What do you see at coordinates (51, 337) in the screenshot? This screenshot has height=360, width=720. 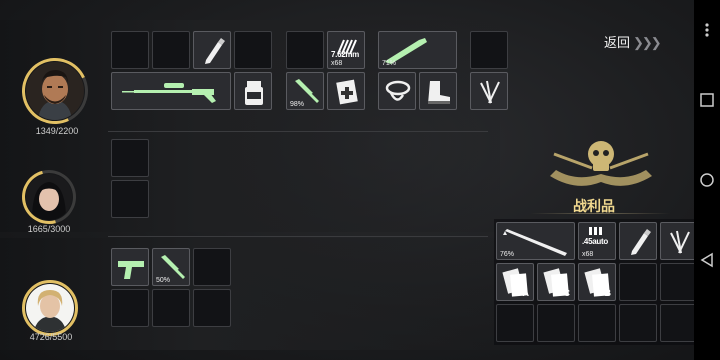 I see `hp-text: 4726/5500` at bounding box center [51, 337].